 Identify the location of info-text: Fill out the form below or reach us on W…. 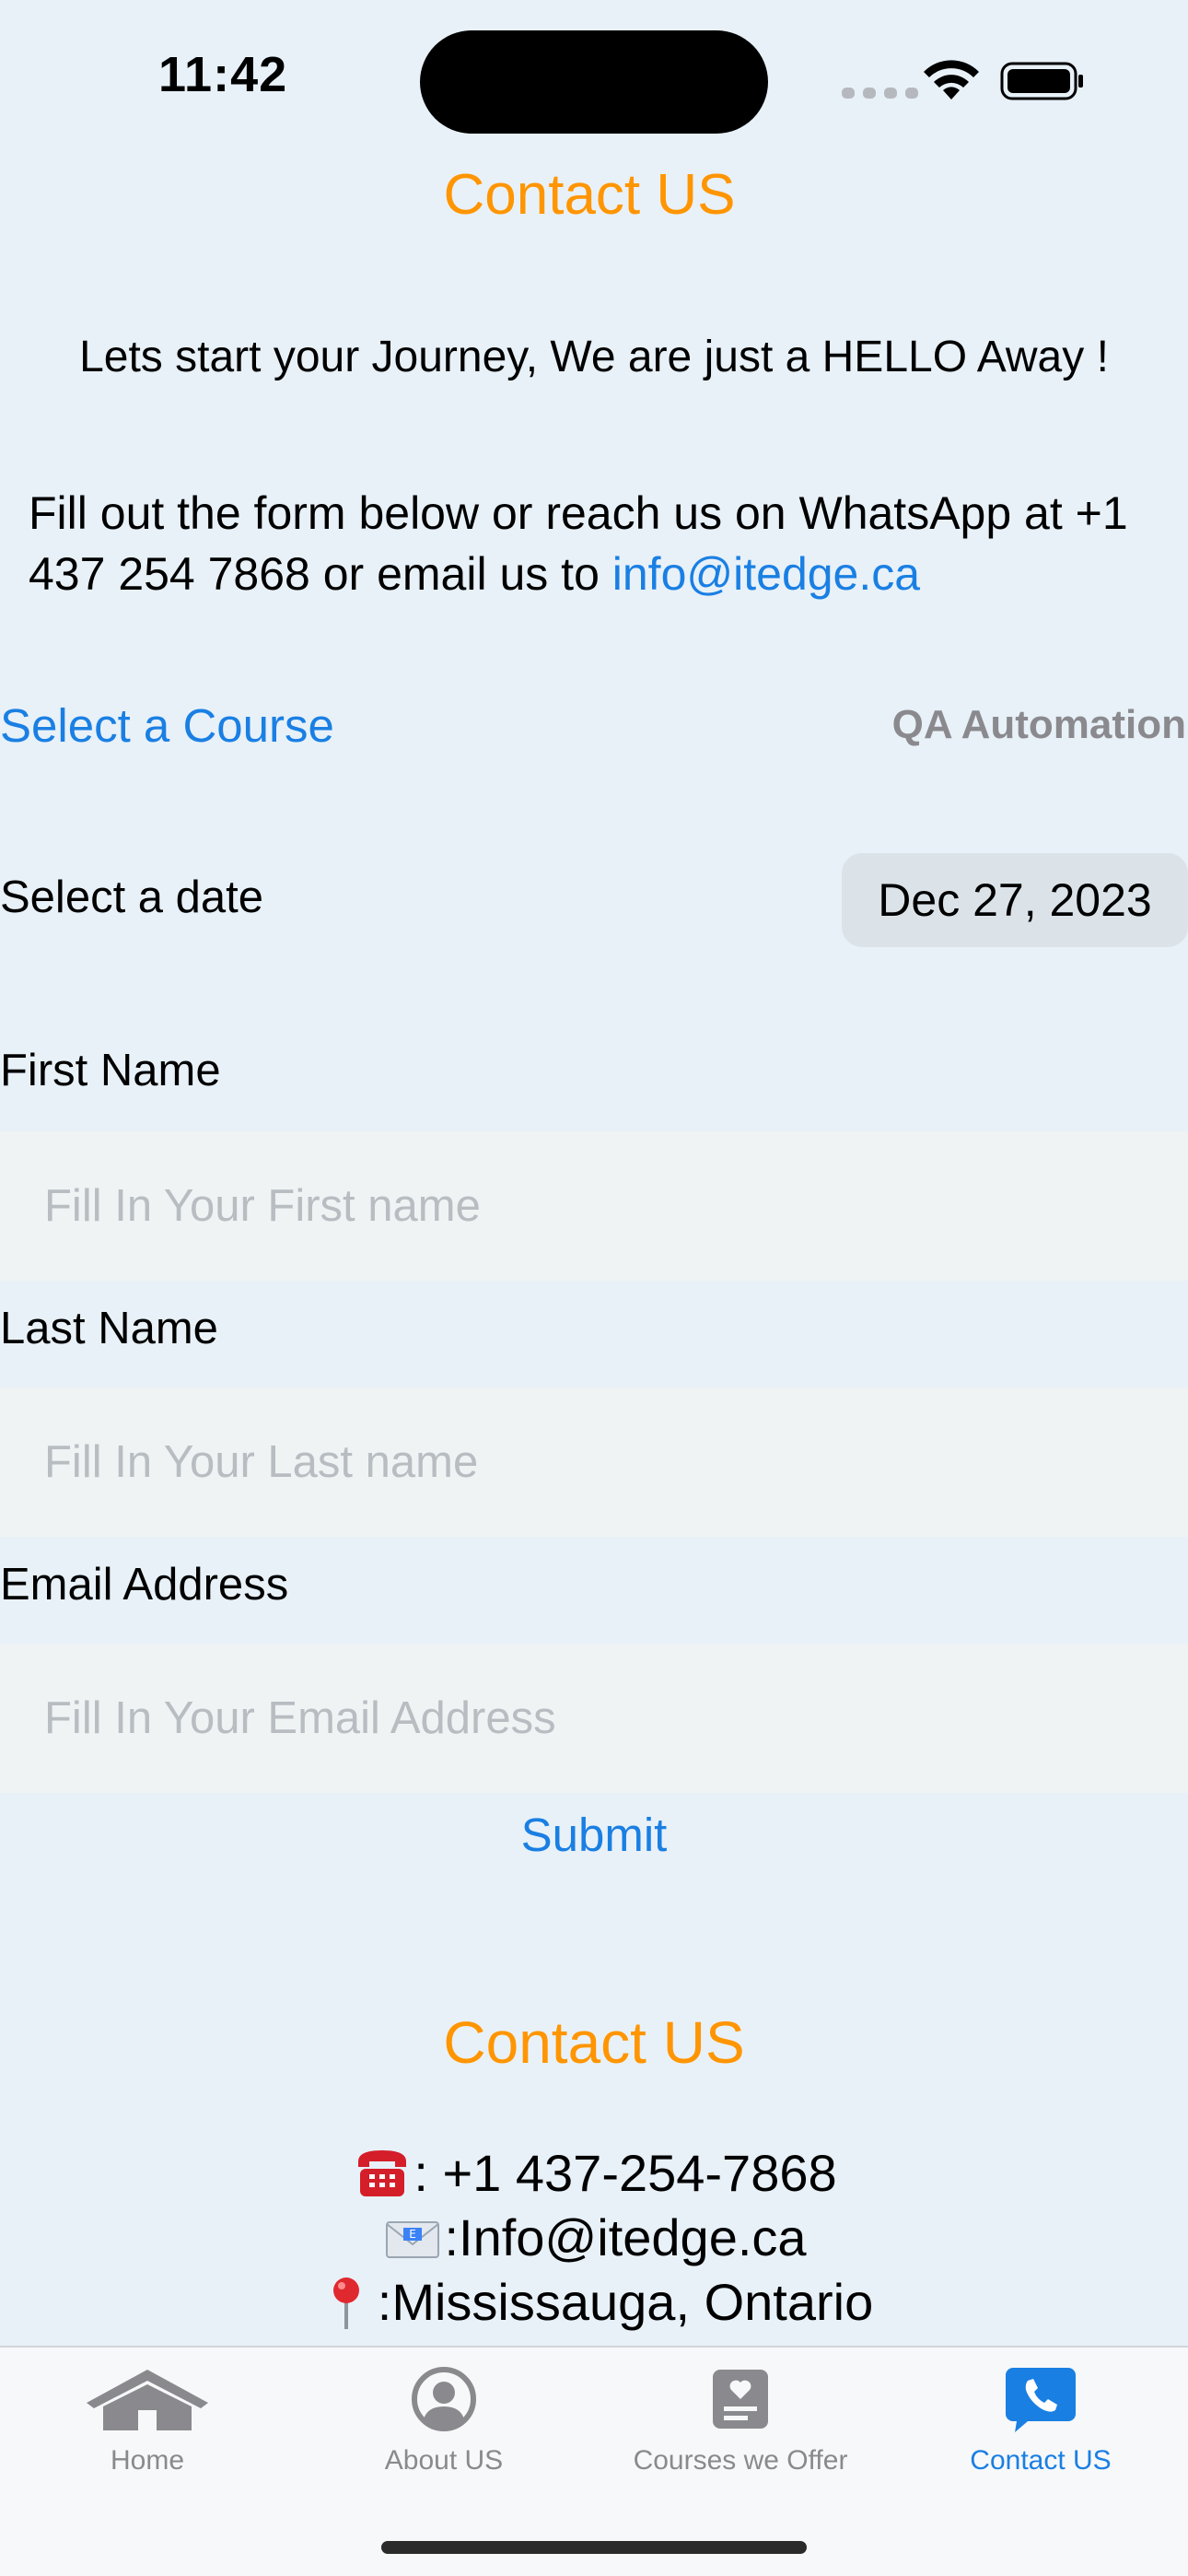
(578, 543).